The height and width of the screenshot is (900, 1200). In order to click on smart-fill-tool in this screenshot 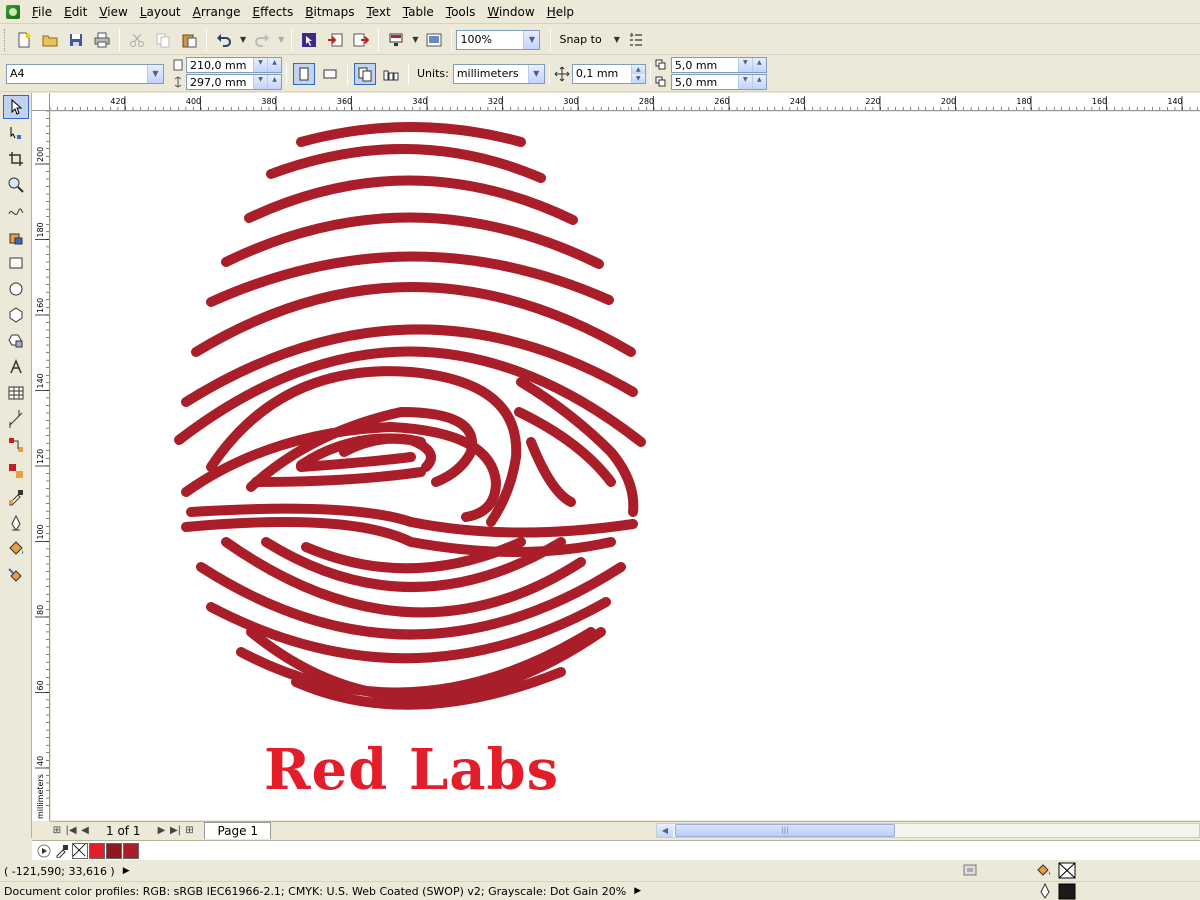, I will do `click(16, 237)`.